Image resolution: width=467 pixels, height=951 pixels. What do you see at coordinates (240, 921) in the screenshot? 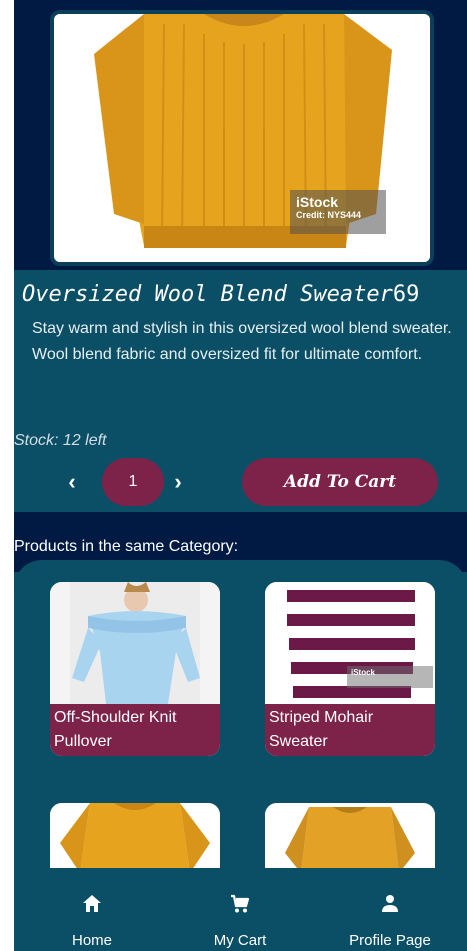
I see `nav-my-cart: My Cart` at bounding box center [240, 921].